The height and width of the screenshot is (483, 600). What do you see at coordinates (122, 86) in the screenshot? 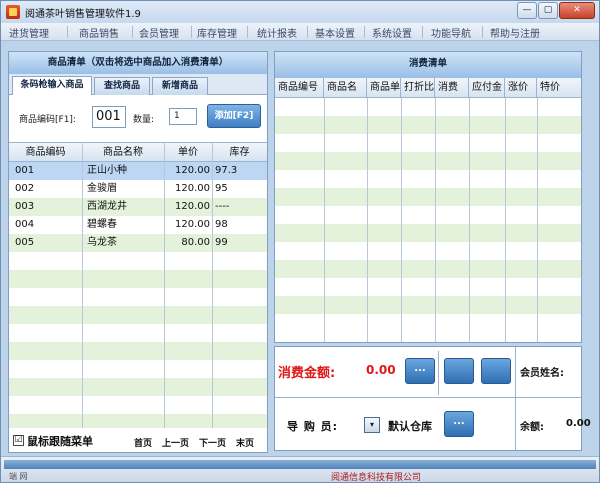
I see `tab-find-product: 查找商品` at bounding box center [122, 86].